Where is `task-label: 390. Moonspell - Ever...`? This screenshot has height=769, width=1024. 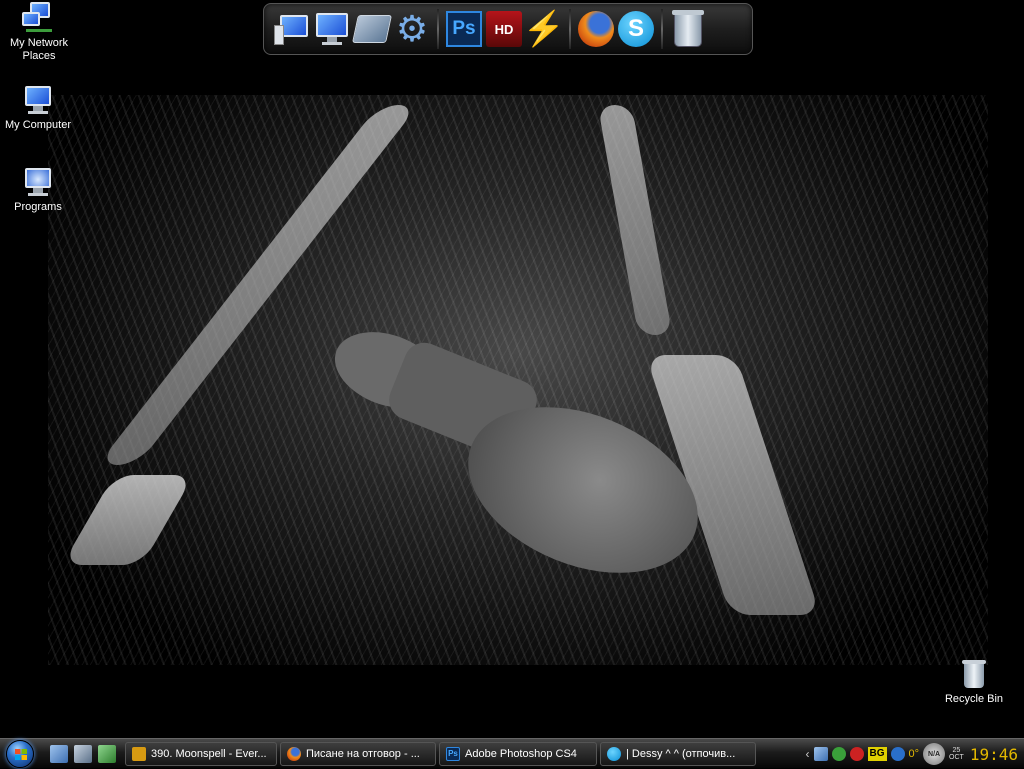 task-label: 390. Moonspell - Ever... is located at coordinates (209, 753).